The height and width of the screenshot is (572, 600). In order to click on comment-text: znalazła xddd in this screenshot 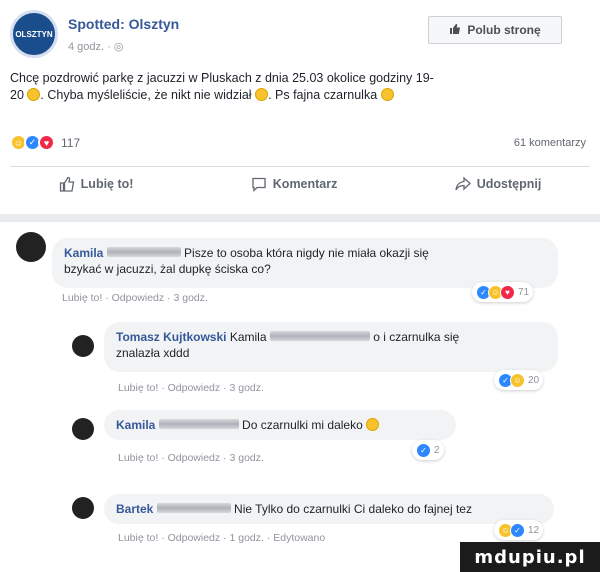, I will do `click(153, 353)`.